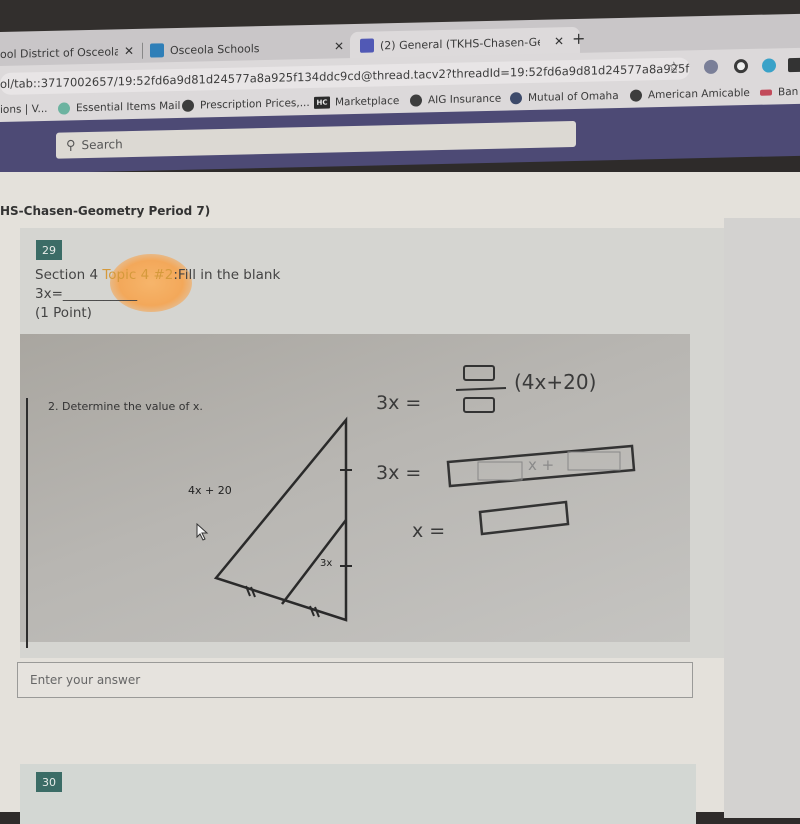 The height and width of the screenshot is (824, 800). I want to click on question-points: (1 Point), so click(63, 313).